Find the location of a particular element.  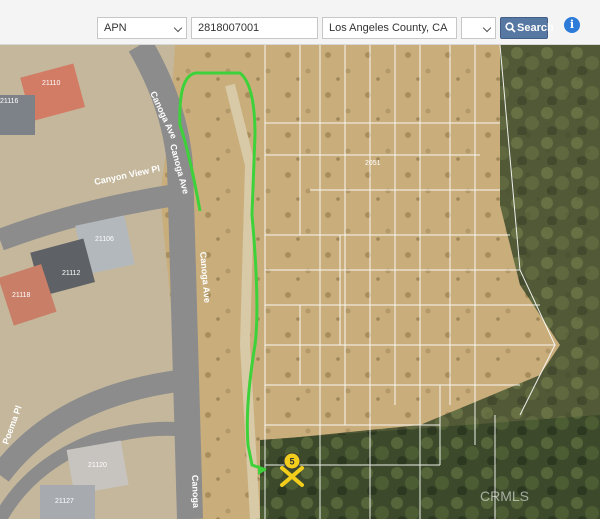

lot-number: 21106 is located at coordinates (104, 239).